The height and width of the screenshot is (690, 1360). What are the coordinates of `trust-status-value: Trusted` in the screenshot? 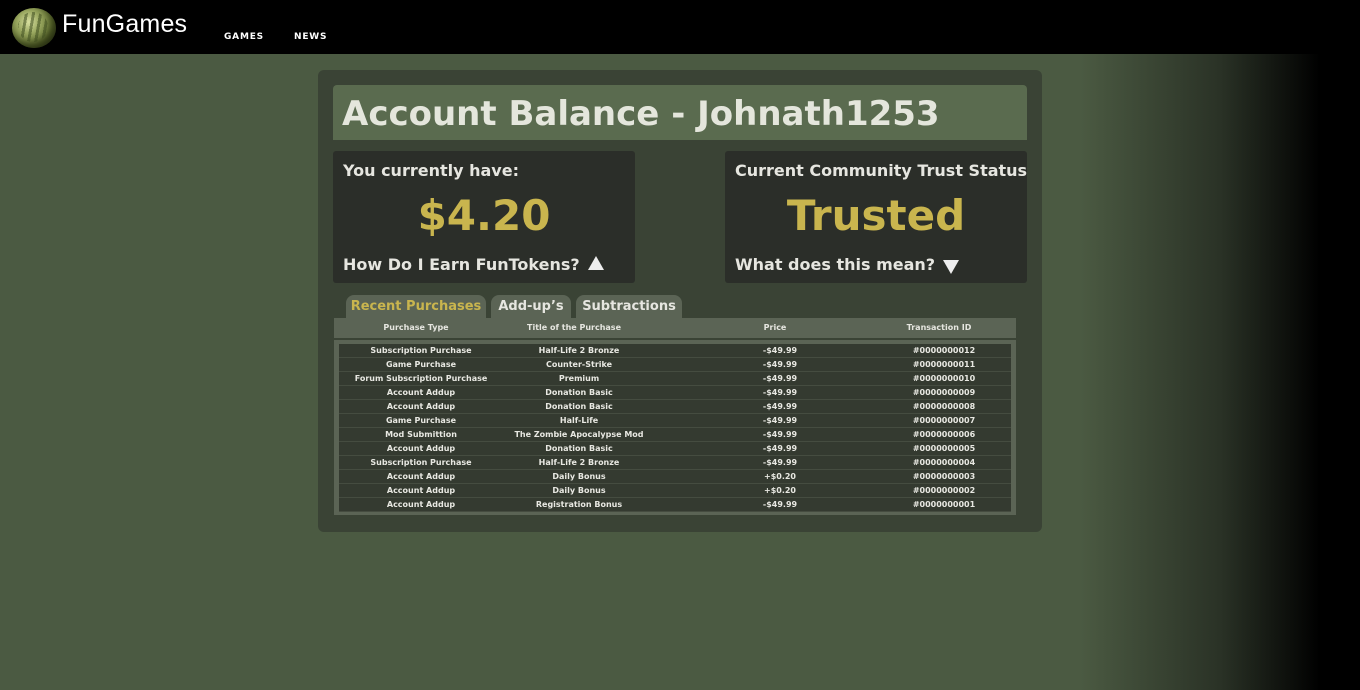 It's located at (876, 215).